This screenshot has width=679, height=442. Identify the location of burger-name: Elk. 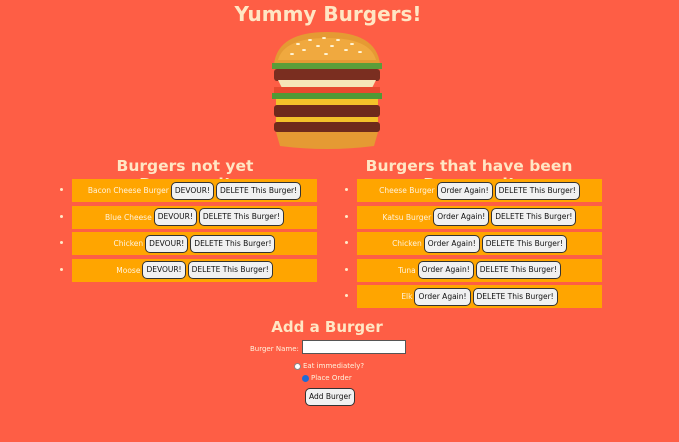
(407, 296).